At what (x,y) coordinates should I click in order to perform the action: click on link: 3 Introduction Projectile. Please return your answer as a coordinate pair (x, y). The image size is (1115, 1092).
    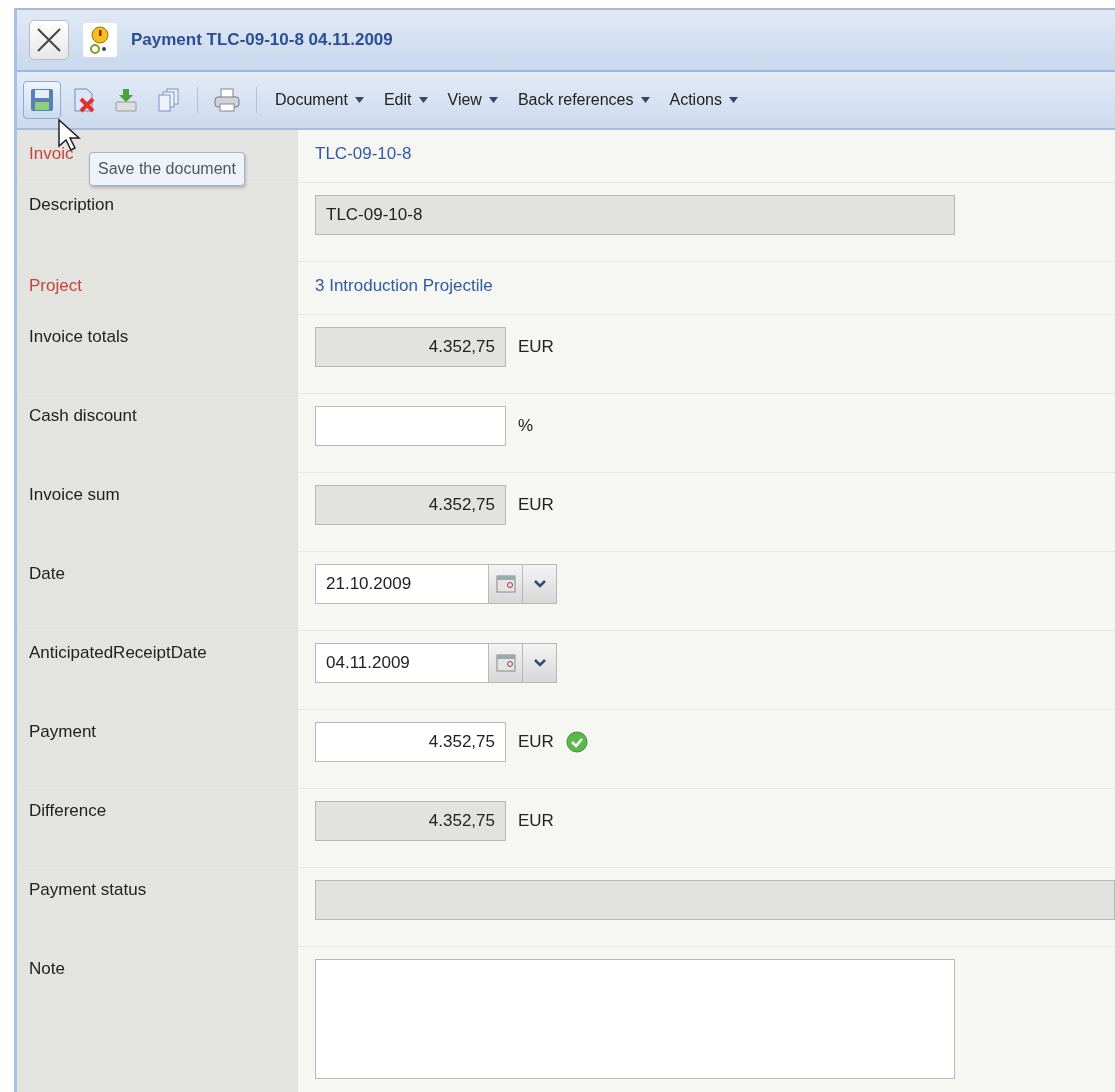
    Looking at the image, I should click on (404, 286).